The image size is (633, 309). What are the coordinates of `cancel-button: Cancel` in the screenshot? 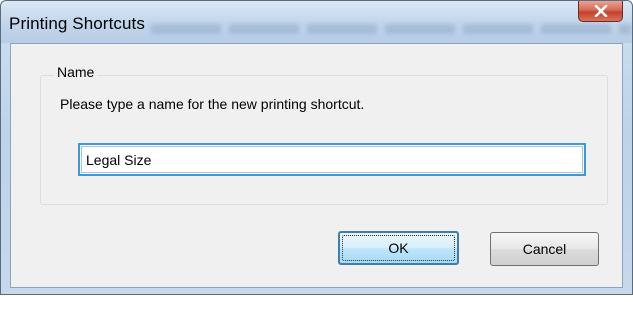 It's located at (544, 249).